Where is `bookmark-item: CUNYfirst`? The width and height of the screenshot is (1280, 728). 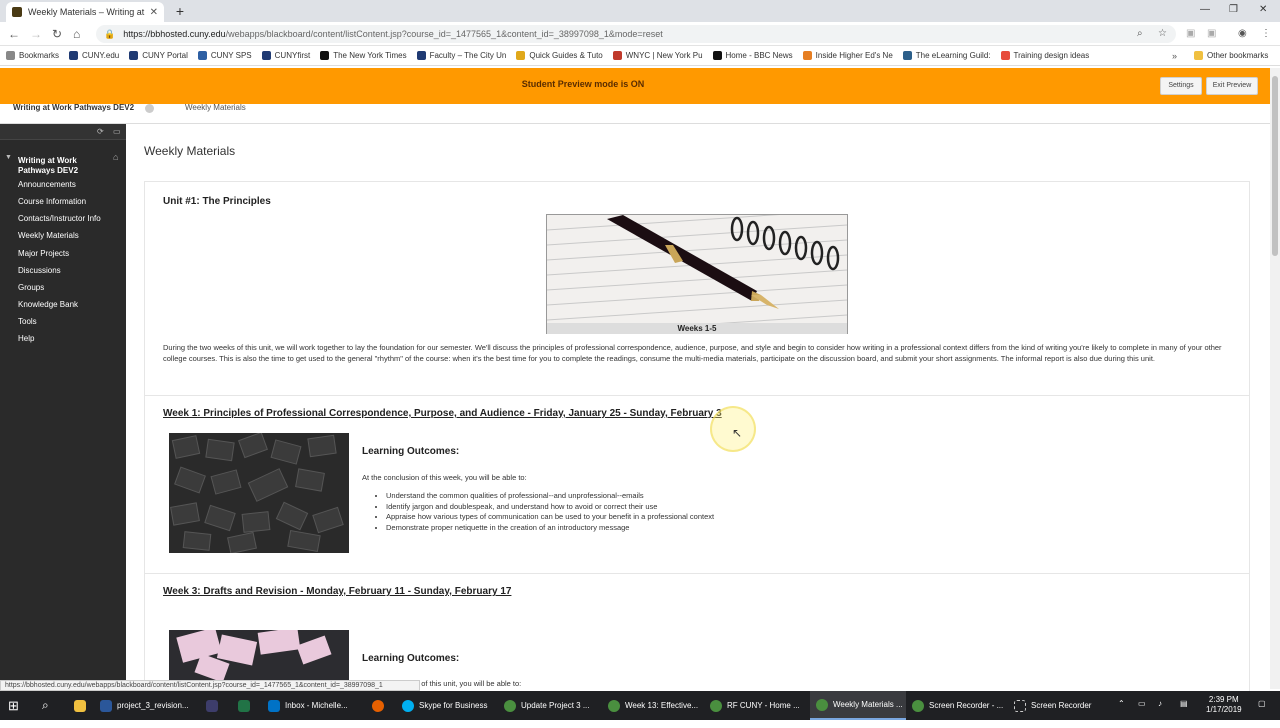
bookmark-item: CUNYfirst is located at coordinates (285, 55).